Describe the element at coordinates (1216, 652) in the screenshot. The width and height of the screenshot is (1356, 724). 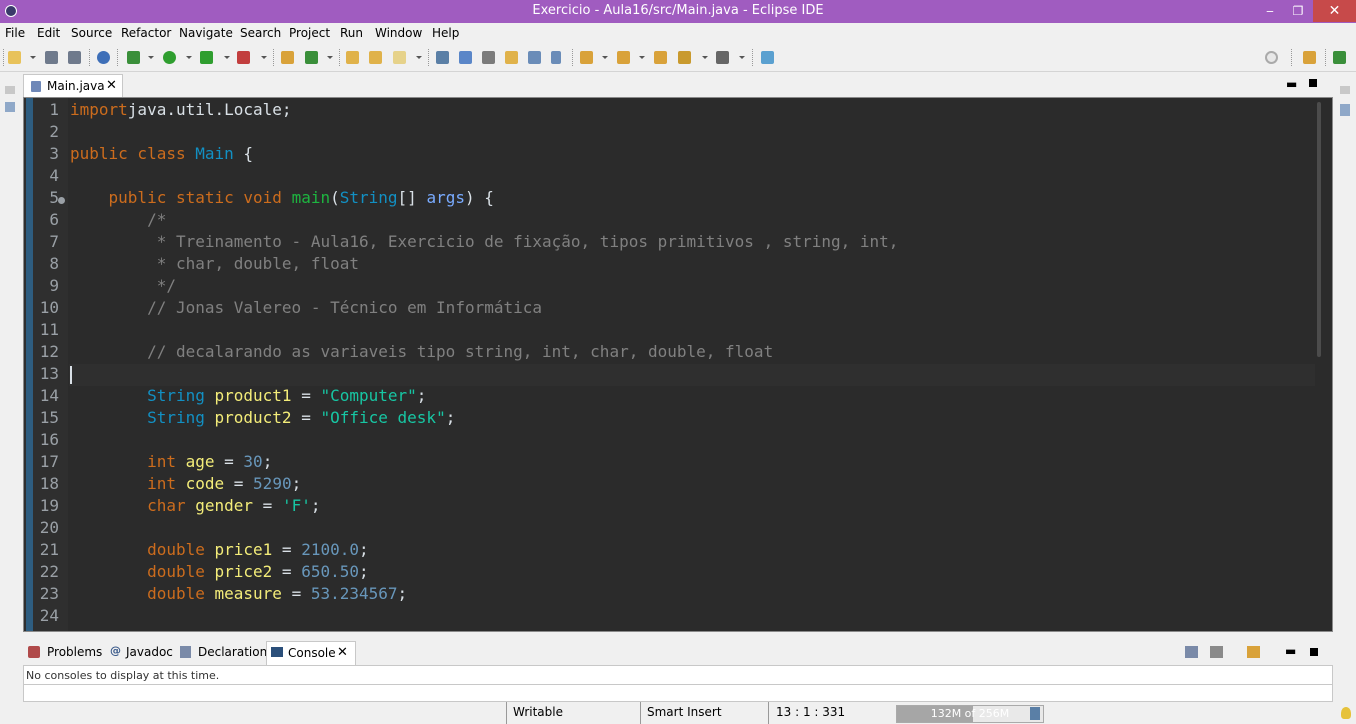
I see `display-console-icon` at that location.